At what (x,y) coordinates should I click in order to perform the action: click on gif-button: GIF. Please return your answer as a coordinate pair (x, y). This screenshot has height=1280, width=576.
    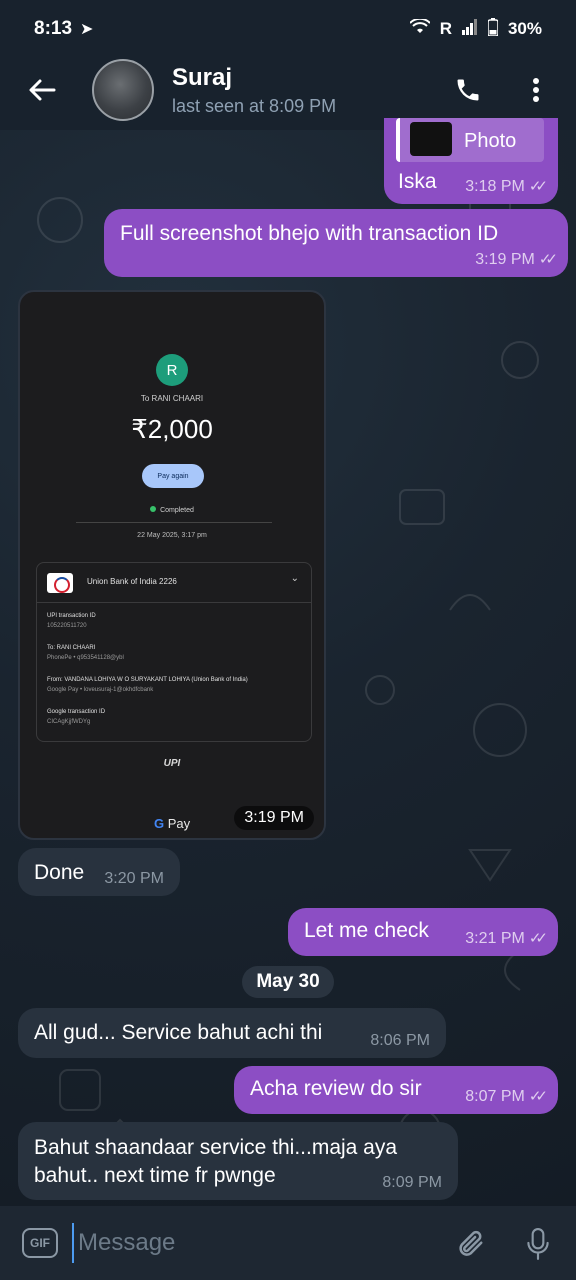
    Looking at the image, I should click on (40, 1243).